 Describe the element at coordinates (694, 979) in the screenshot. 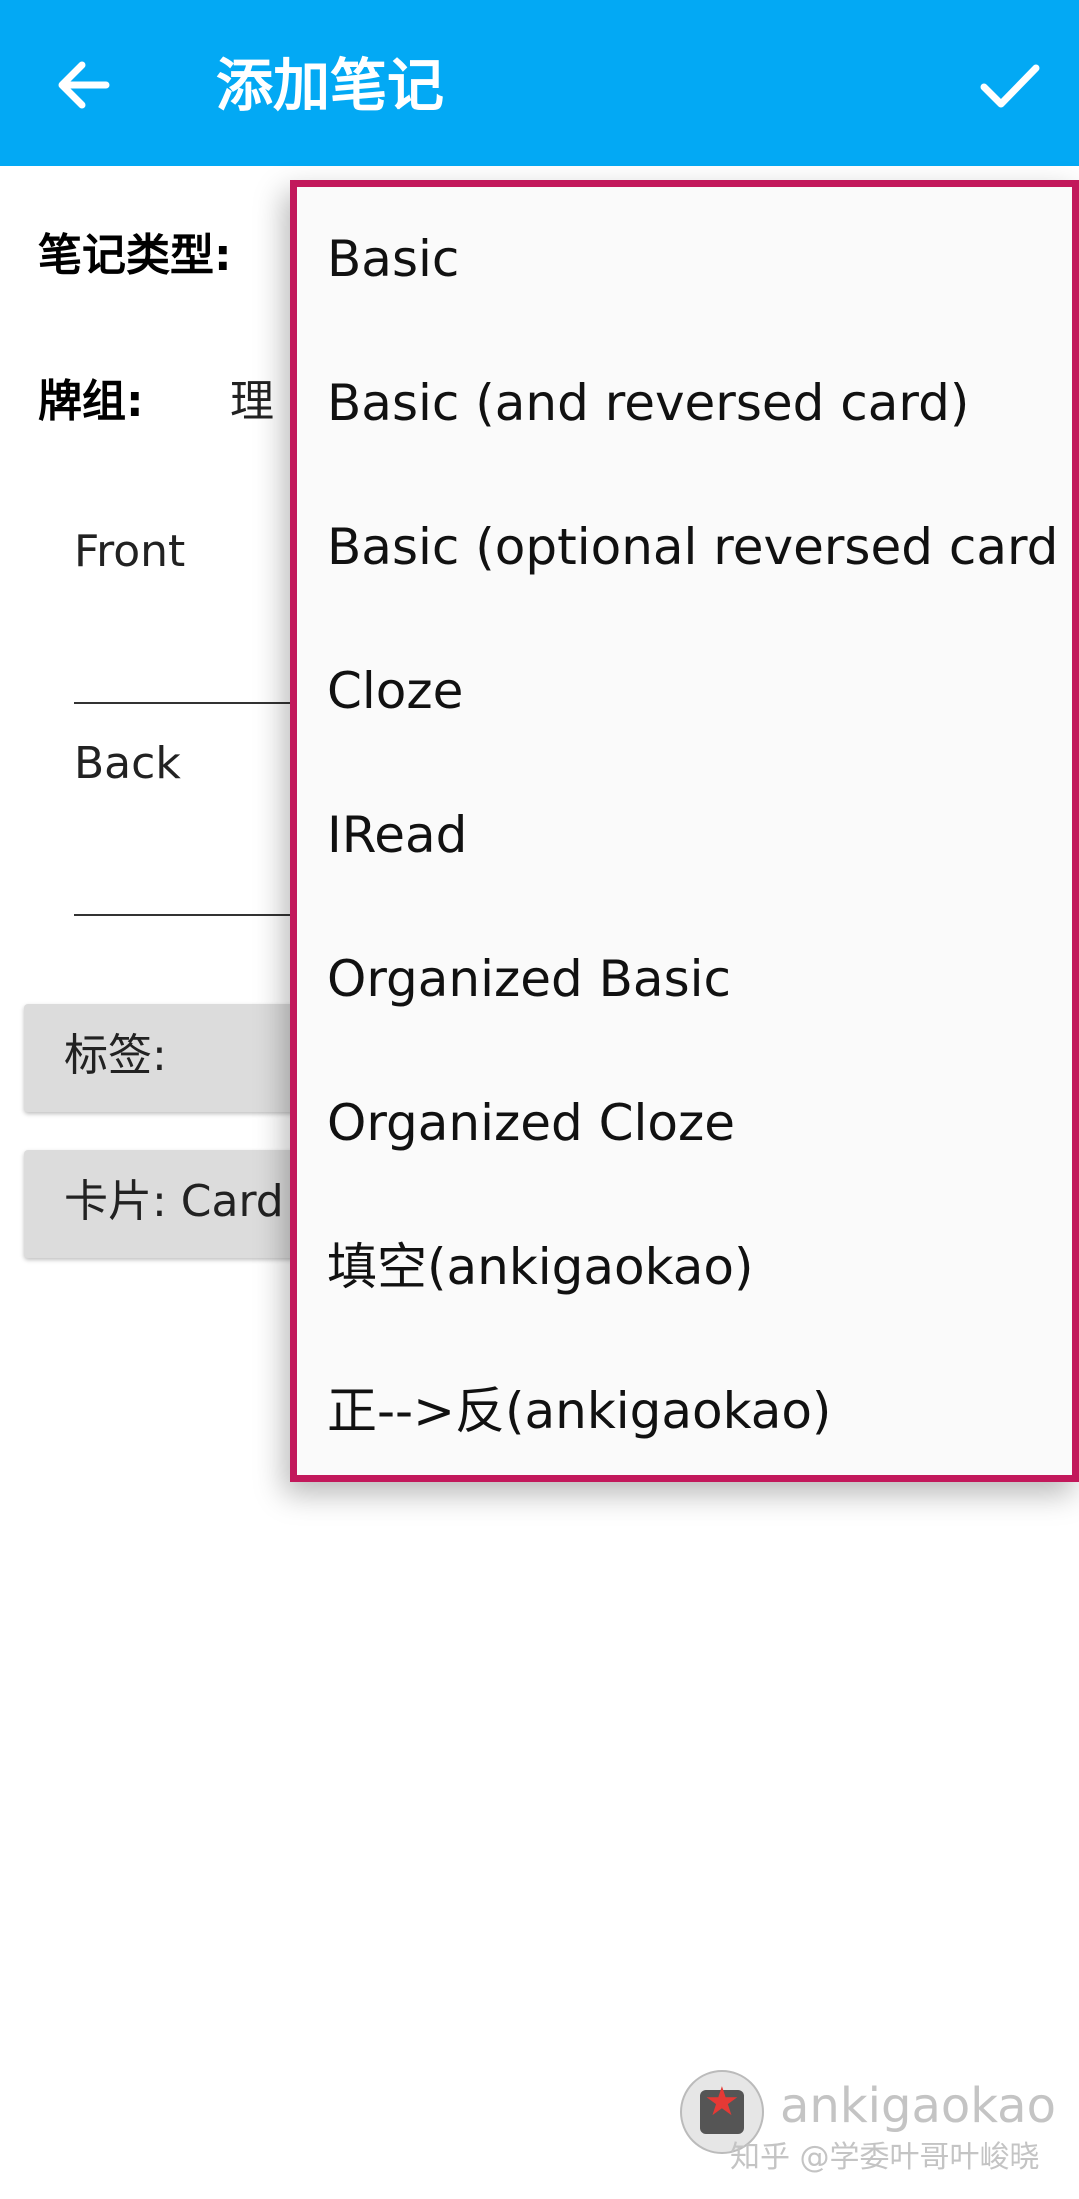

I see `dropdown-item-organized-basic: Organized Basic` at that location.